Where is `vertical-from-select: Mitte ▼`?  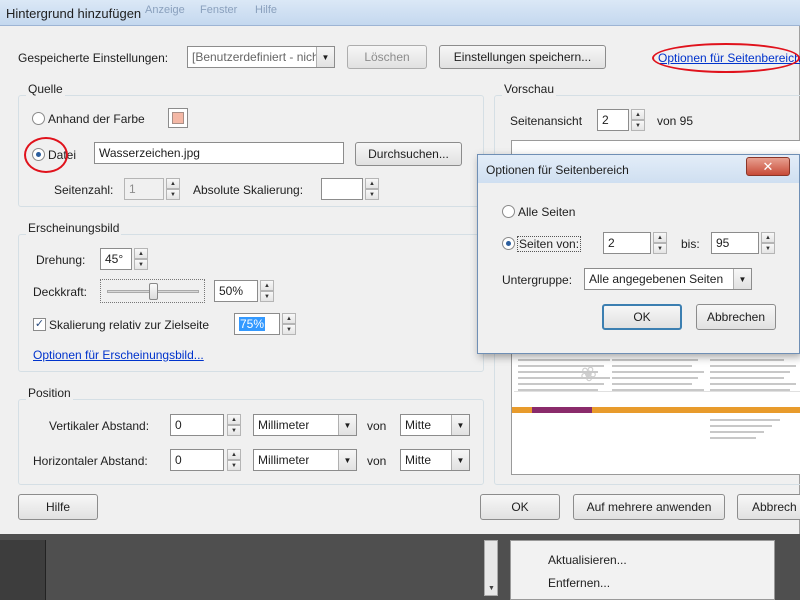
vertical-from-select: Mitte ▼ is located at coordinates (435, 425).